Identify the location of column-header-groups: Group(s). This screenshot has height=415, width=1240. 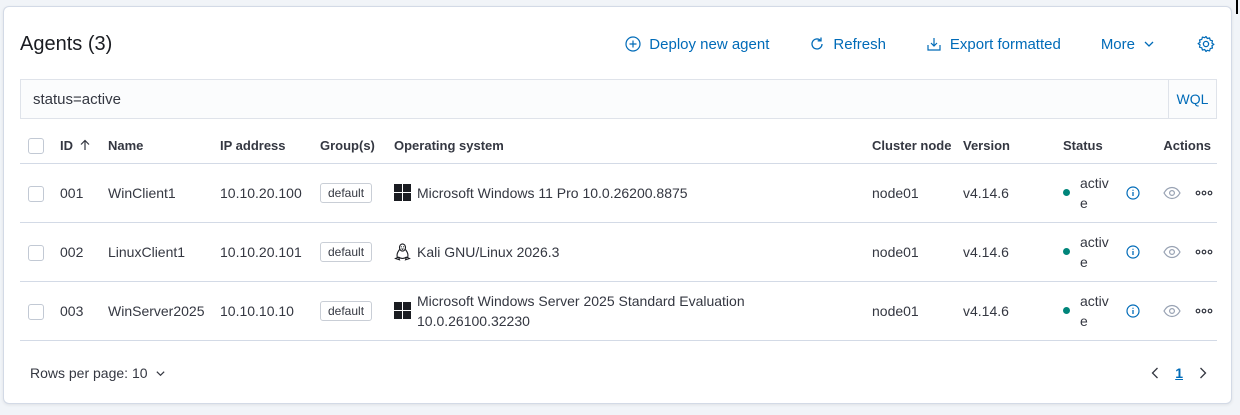
(353, 146).